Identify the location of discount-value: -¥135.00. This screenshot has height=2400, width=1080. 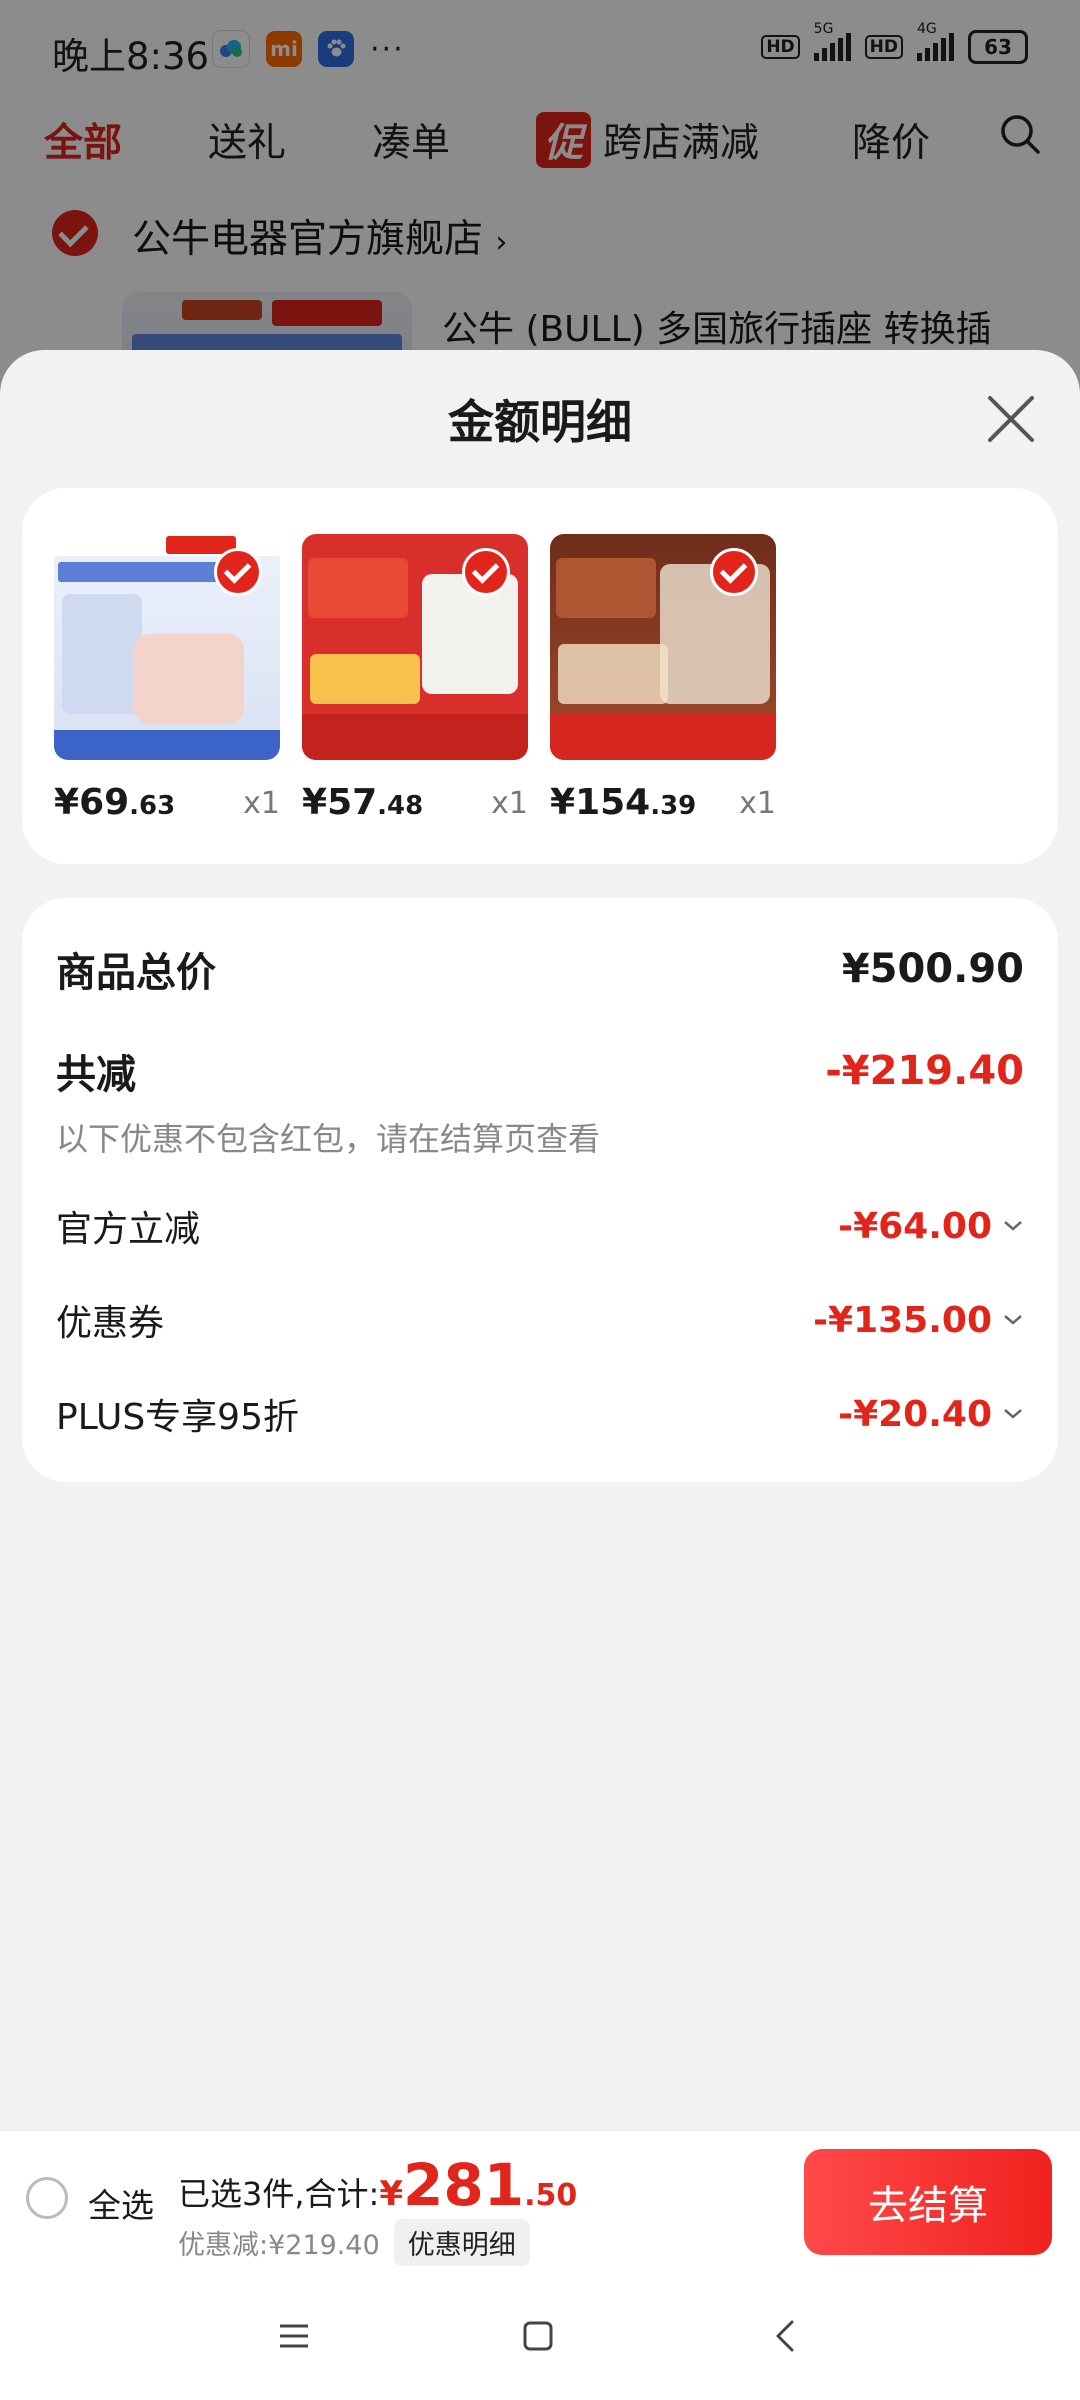
(918, 1320).